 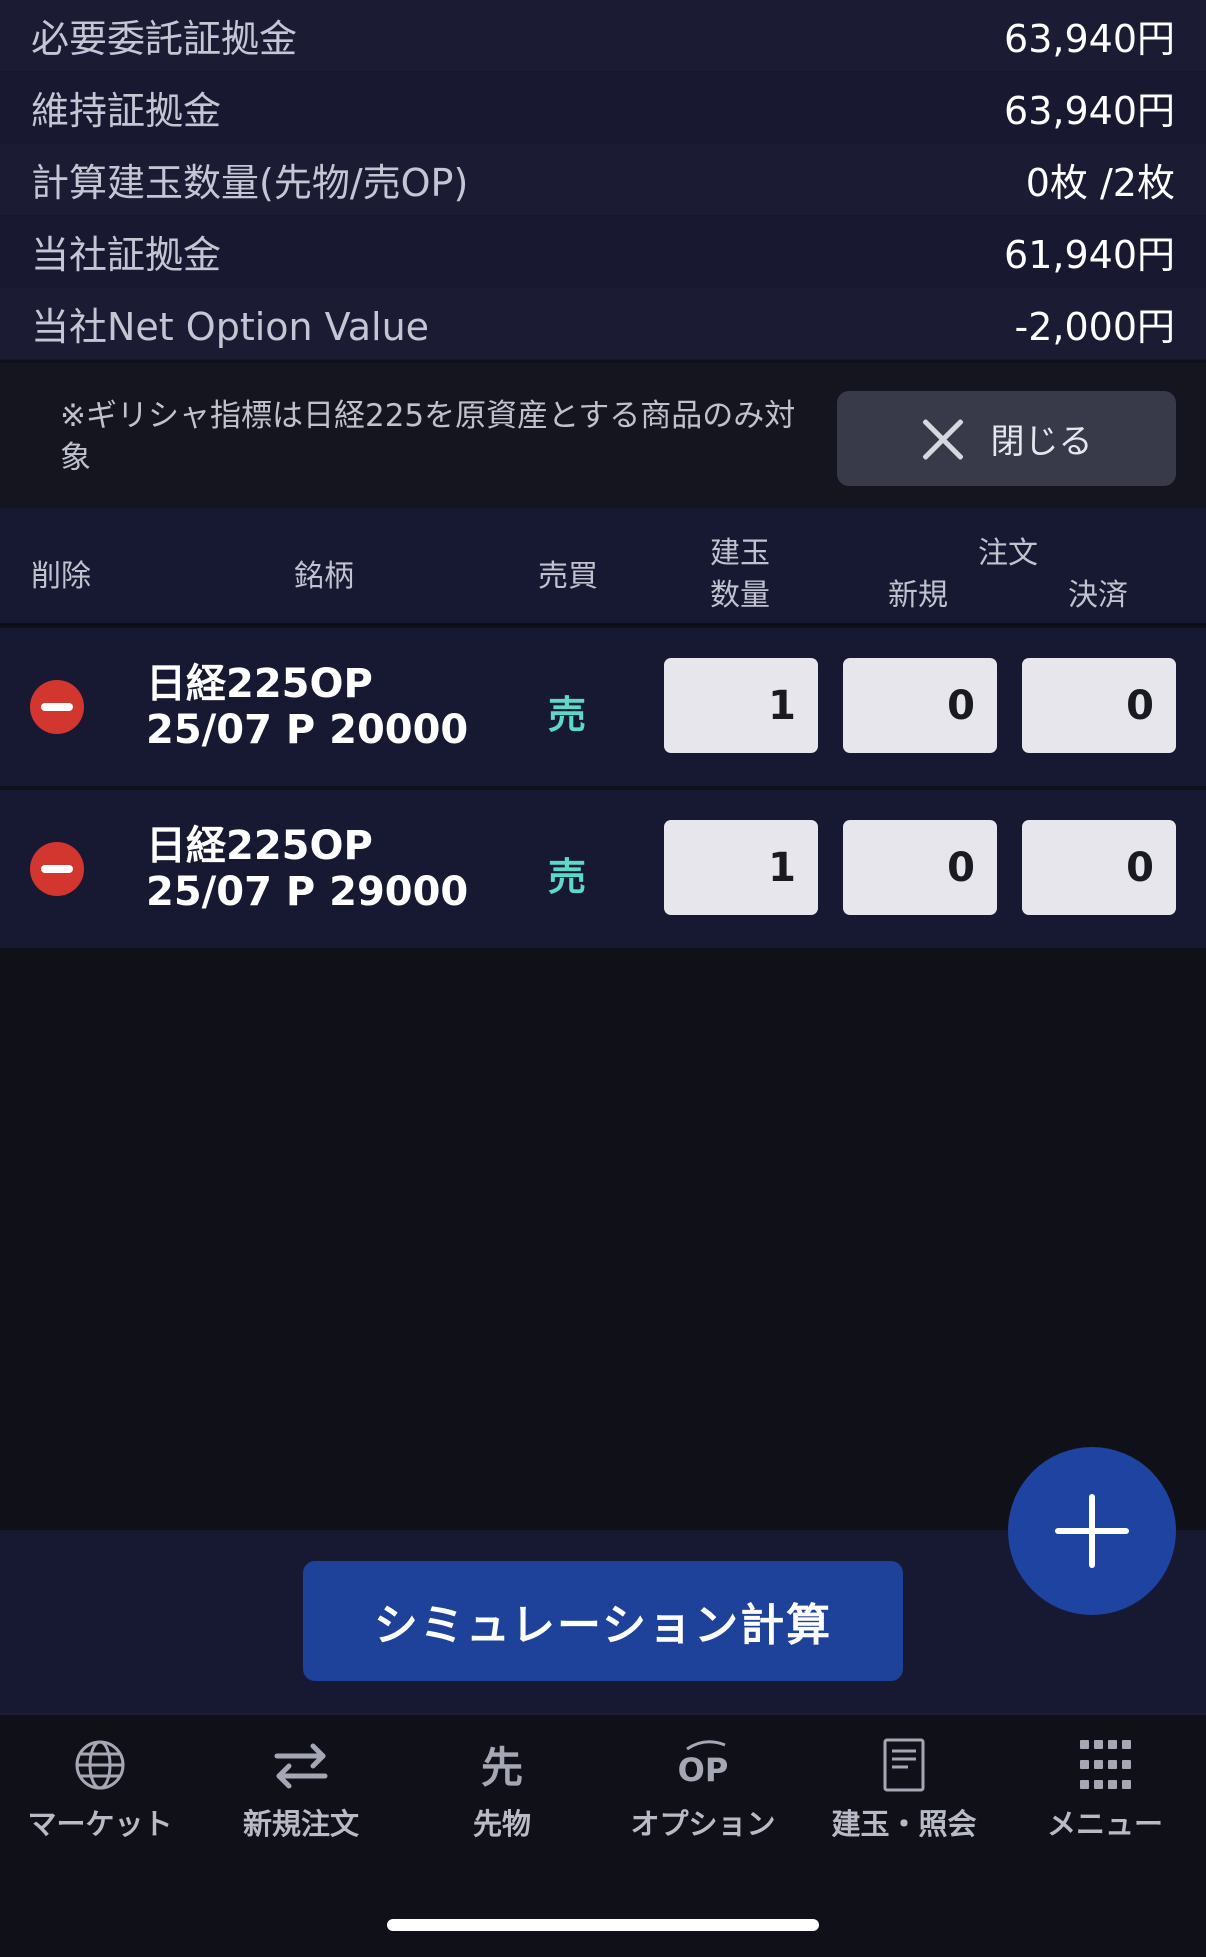 What do you see at coordinates (603, 869) in the screenshot?
I see `table-row: 日経225OP 25/07 P 29000 売 1 0 0` at bounding box center [603, 869].